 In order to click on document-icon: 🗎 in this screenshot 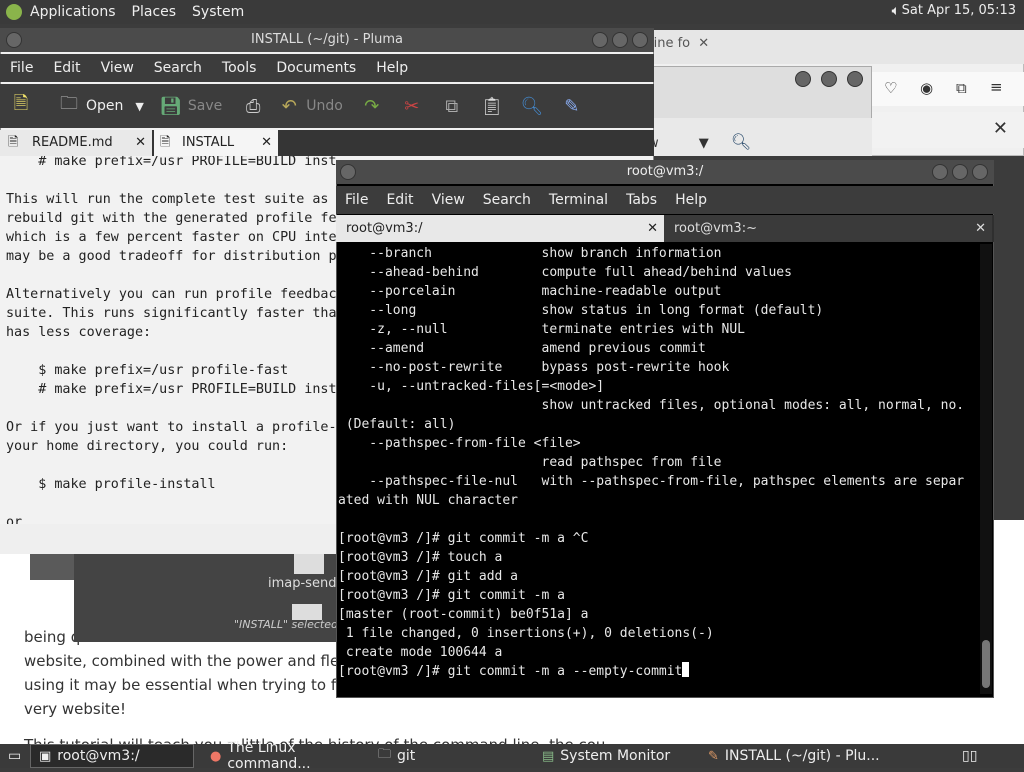, I will do `click(165, 142)`.